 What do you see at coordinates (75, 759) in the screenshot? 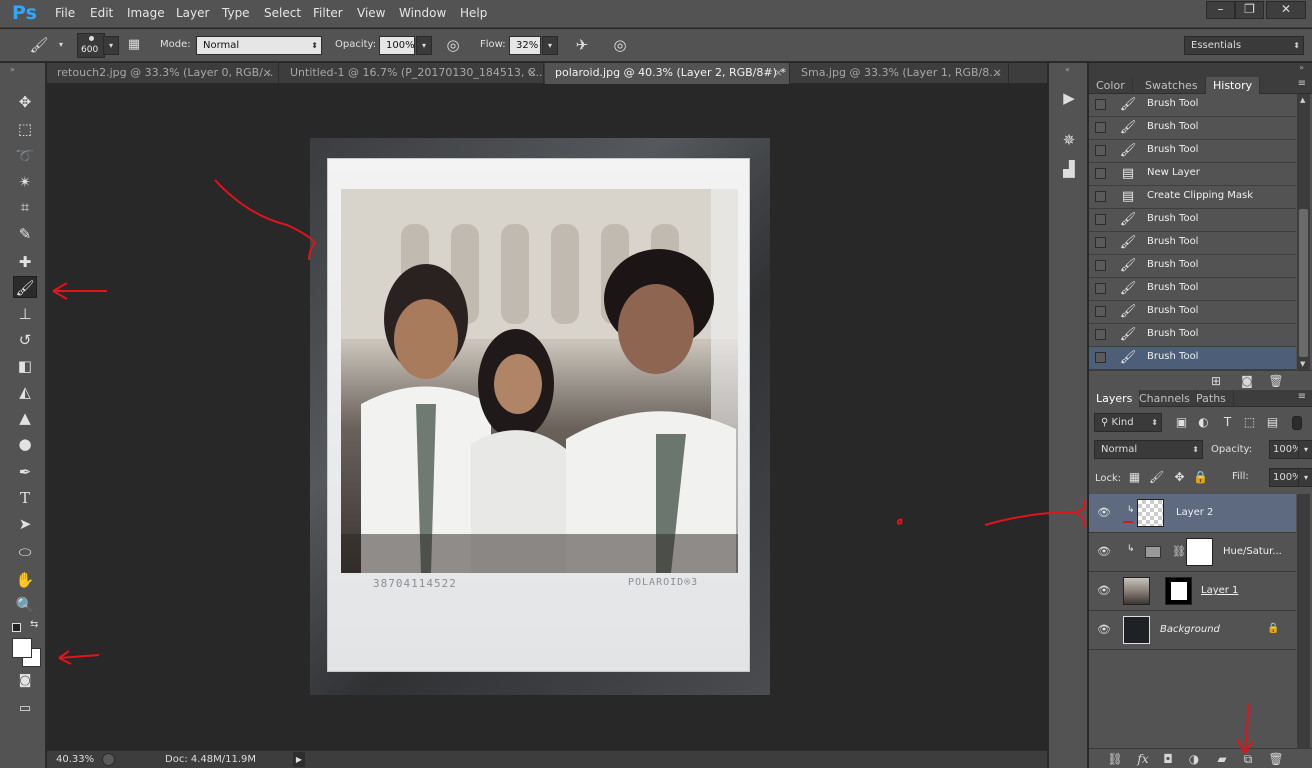
I see `zoom-level: 40.33%` at bounding box center [75, 759].